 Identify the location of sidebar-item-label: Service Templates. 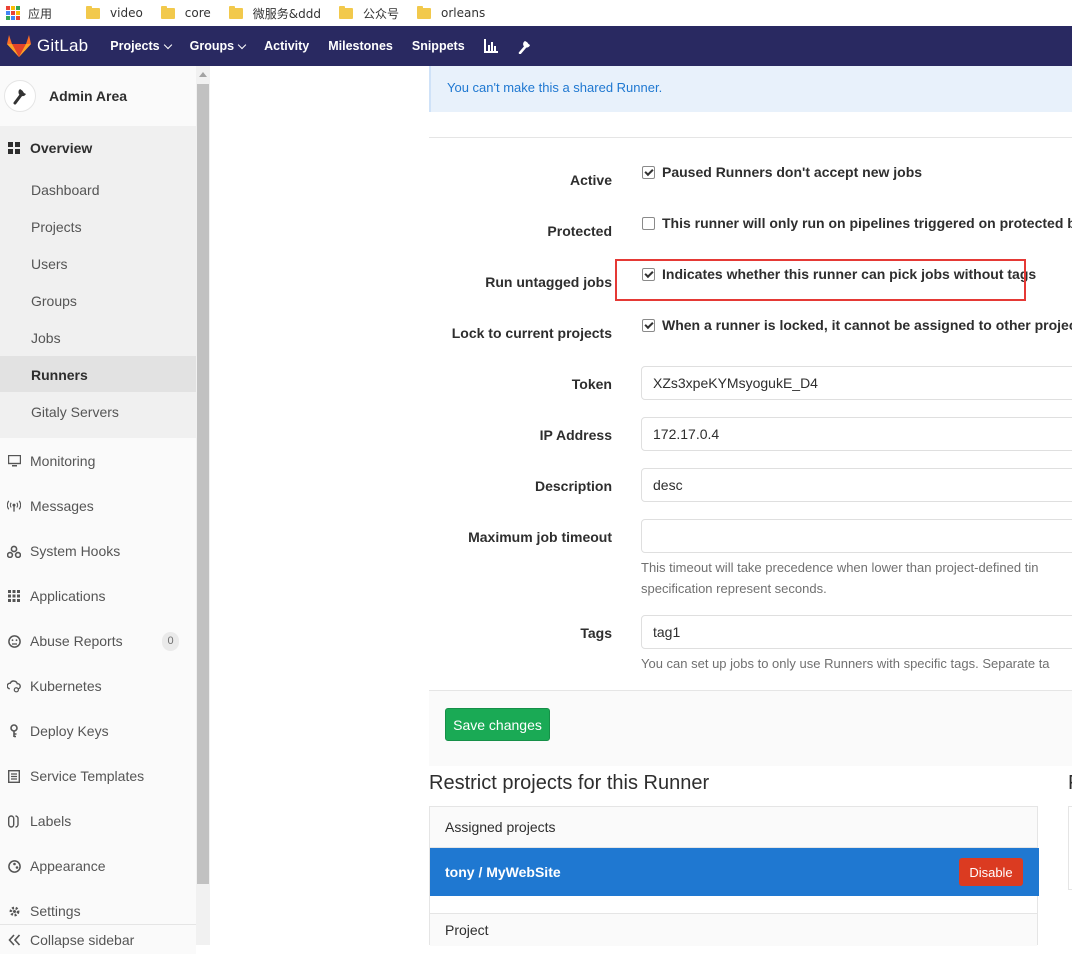
(87, 776).